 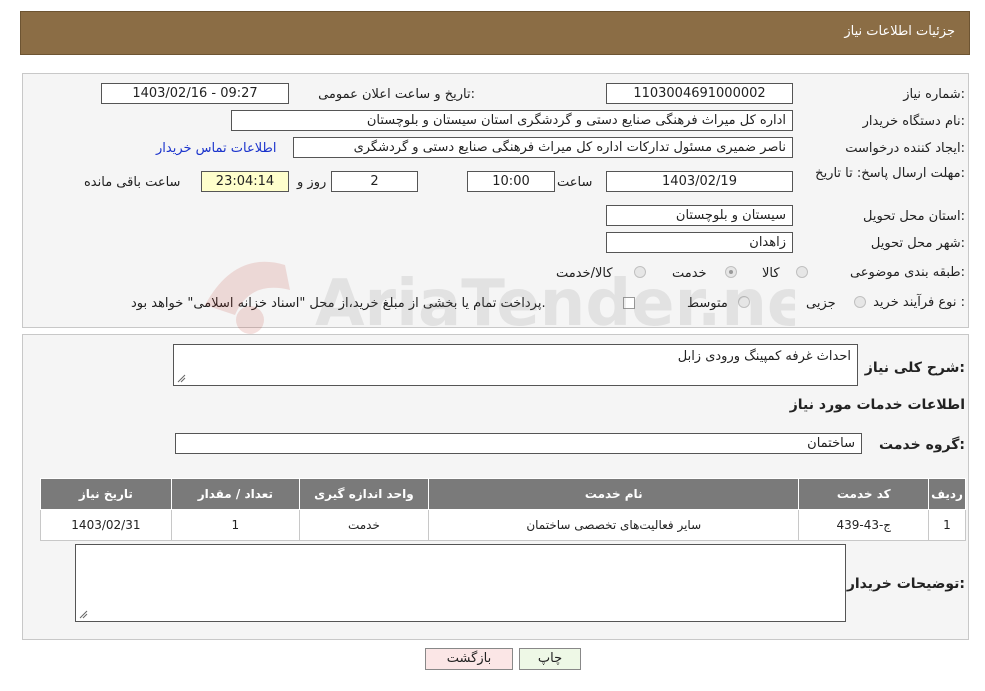 I want to click on services-heading: اطلاعات خدمات مورد نیاز, so click(x=877, y=405).